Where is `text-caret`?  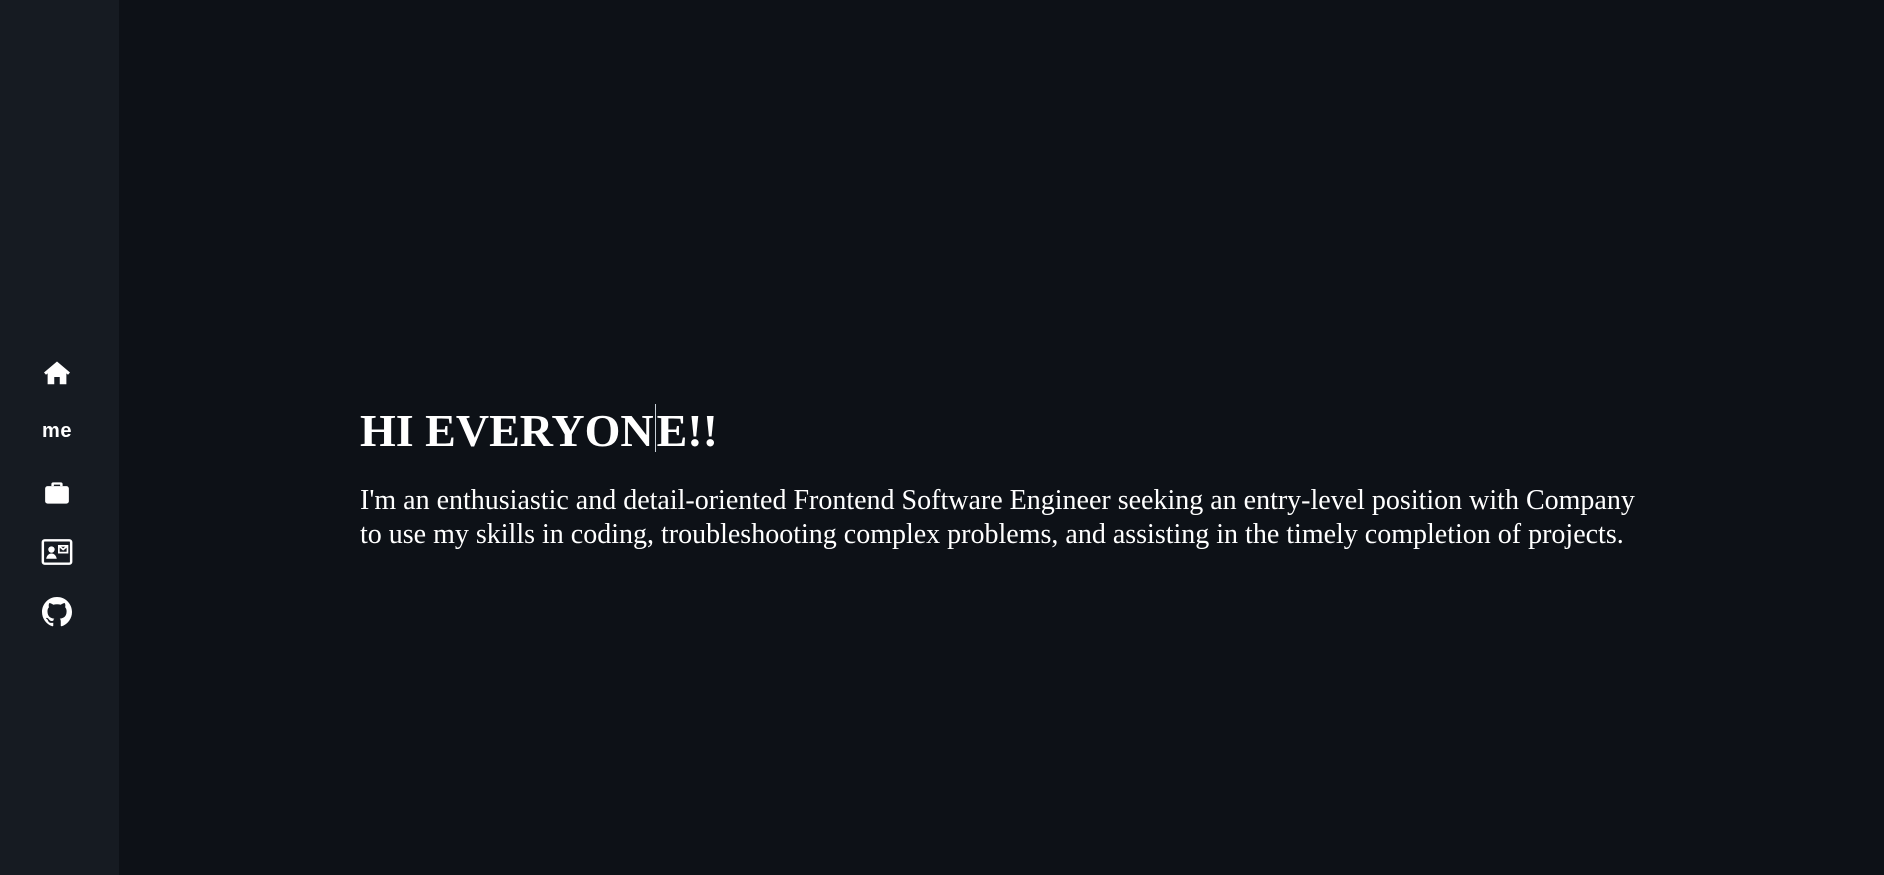
text-caret is located at coordinates (655, 428).